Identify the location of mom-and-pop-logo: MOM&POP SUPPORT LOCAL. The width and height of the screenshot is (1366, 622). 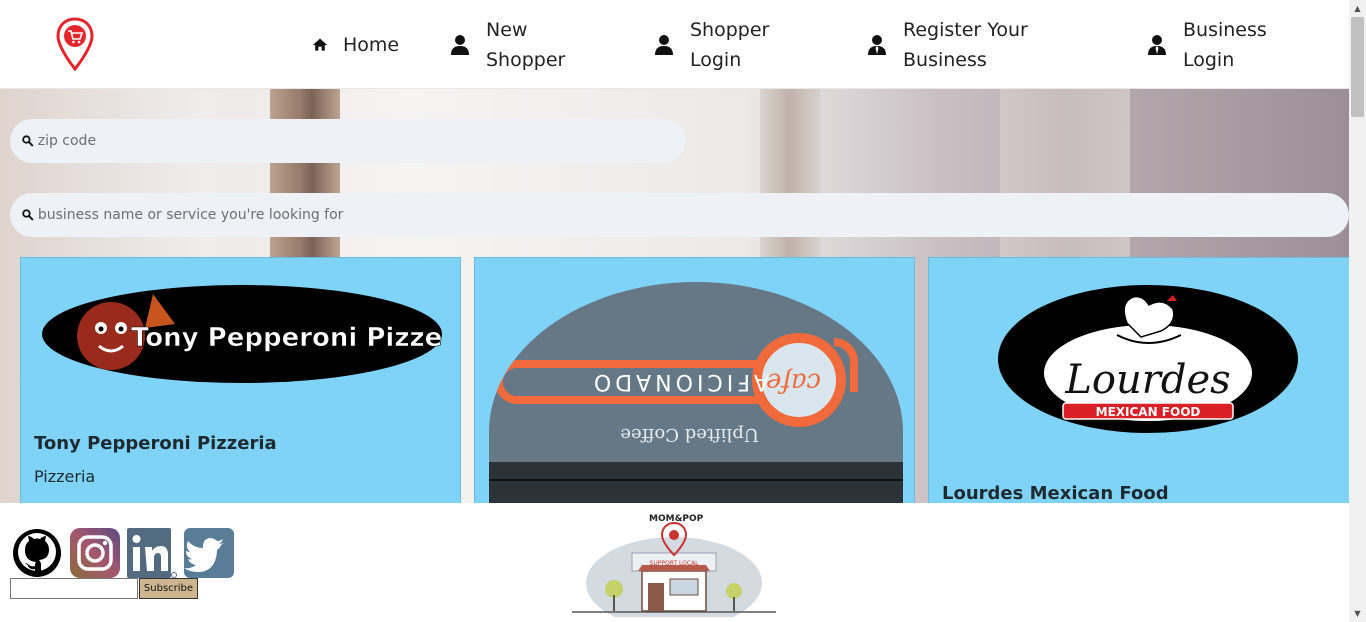
(674, 565).